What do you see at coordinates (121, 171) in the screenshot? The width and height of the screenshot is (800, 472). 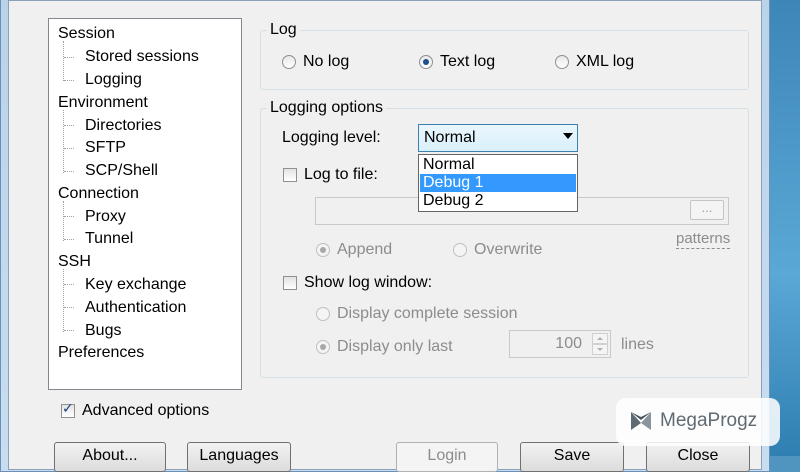 I see `tree-item-scp-shell: SCP/Shell` at bounding box center [121, 171].